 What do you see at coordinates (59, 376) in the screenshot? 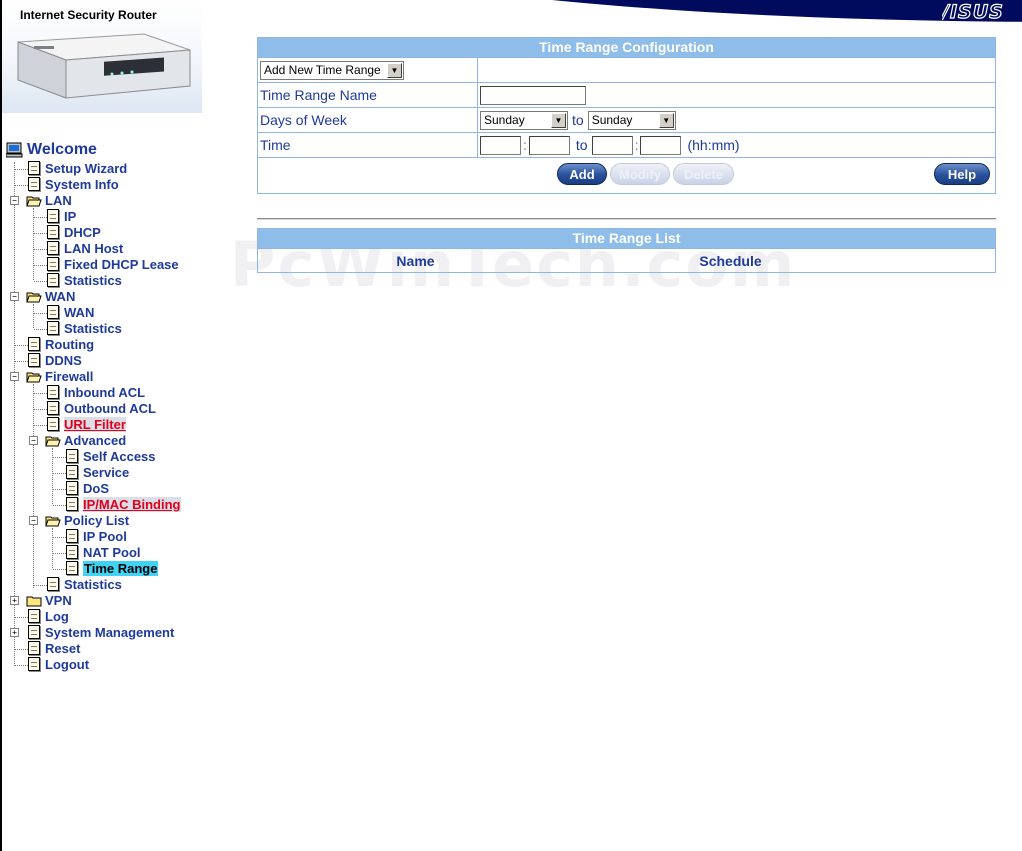
I see `sidebar-item-firewall: Firewall` at bounding box center [59, 376].